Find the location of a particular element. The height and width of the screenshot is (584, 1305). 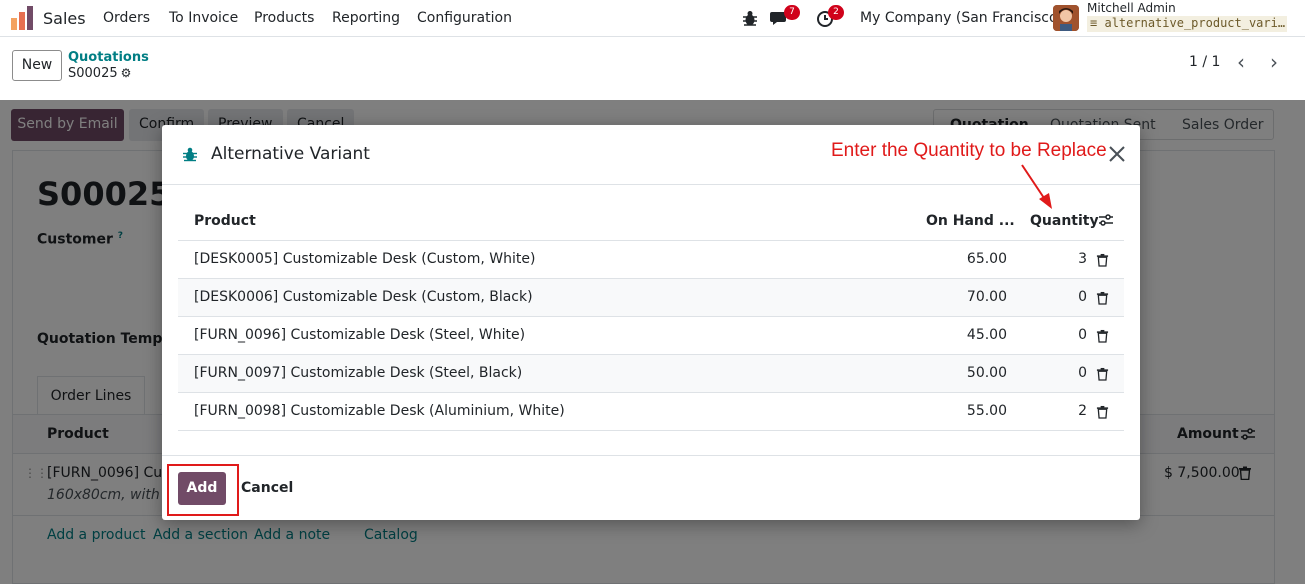

variant-on-hand: 70.00 is located at coordinates (986, 297).